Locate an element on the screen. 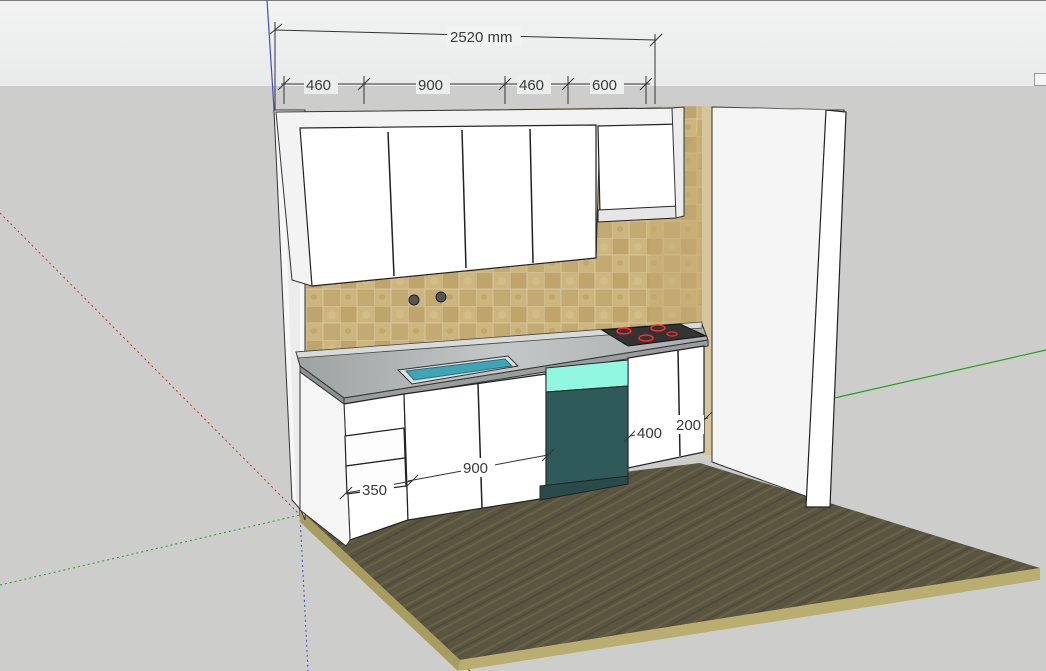 The image size is (1046, 671). dishwasher-side-dim: 400 is located at coordinates (649, 433).